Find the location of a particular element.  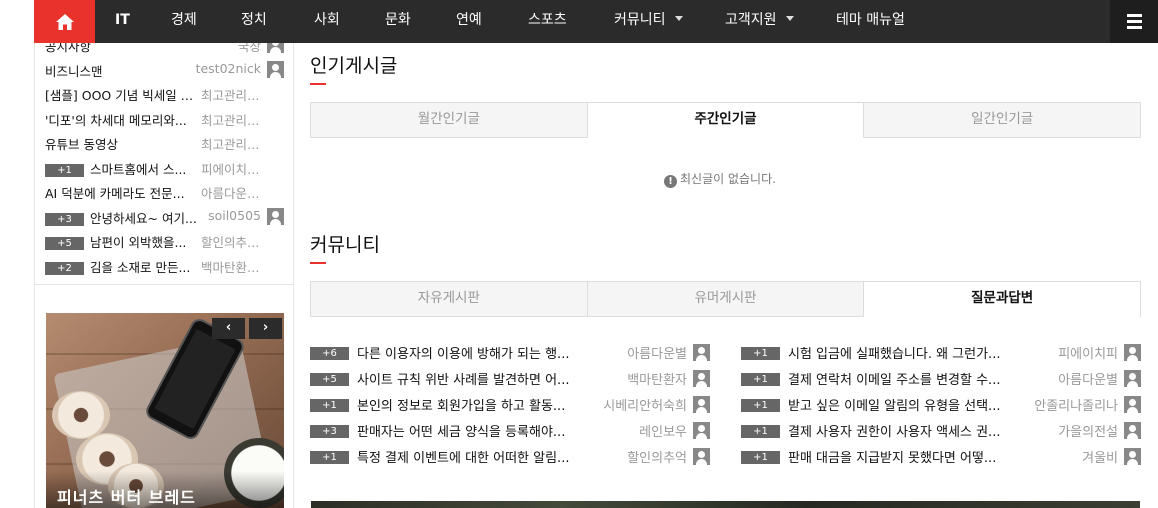

slide-prev-button: ‹ is located at coordinates (228, 328).